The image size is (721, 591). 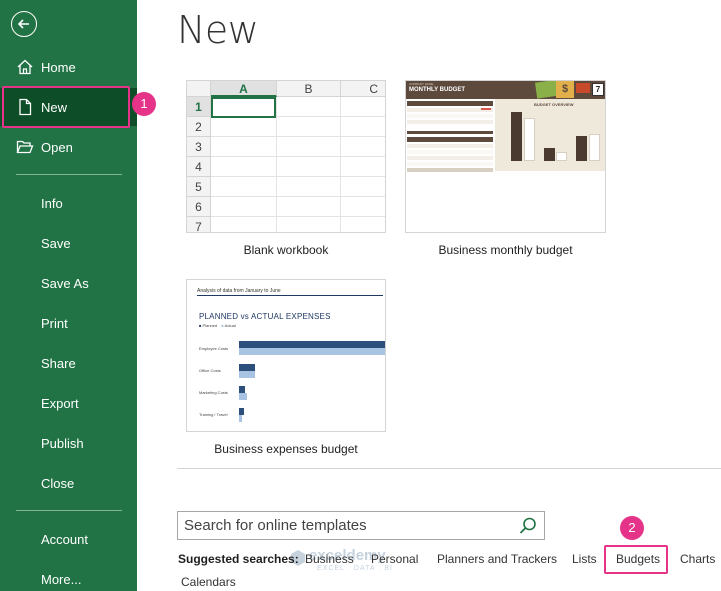 I want to click on template-caption-business-monthly-budget: Business monthly budget, so click(x=505, y=250).